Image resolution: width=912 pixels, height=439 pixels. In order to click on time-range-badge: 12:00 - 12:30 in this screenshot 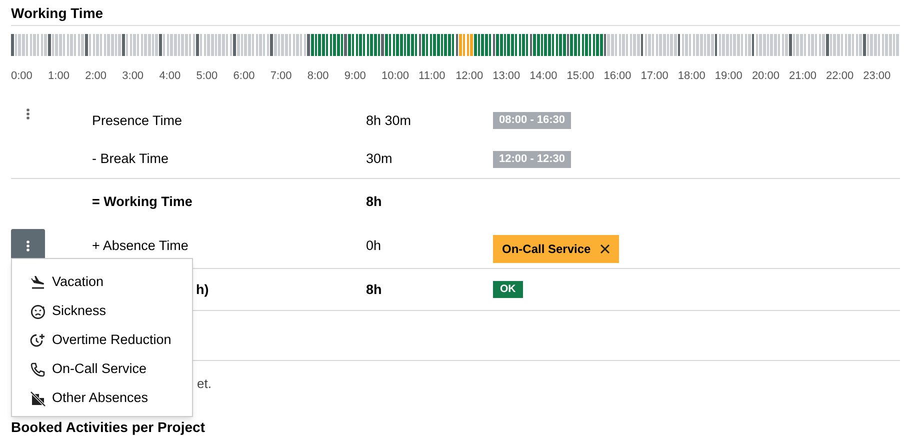, I will do `click(532, 159)`.